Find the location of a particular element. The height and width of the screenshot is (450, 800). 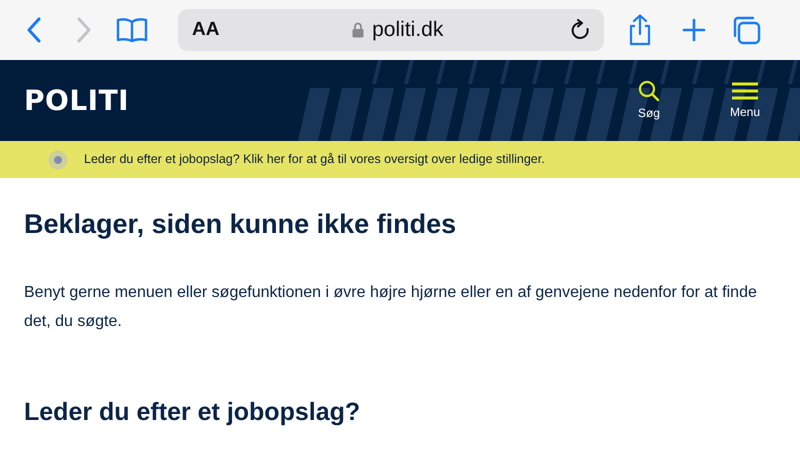

address-bar: AA politi.dk is located at coordinates (391, 30).